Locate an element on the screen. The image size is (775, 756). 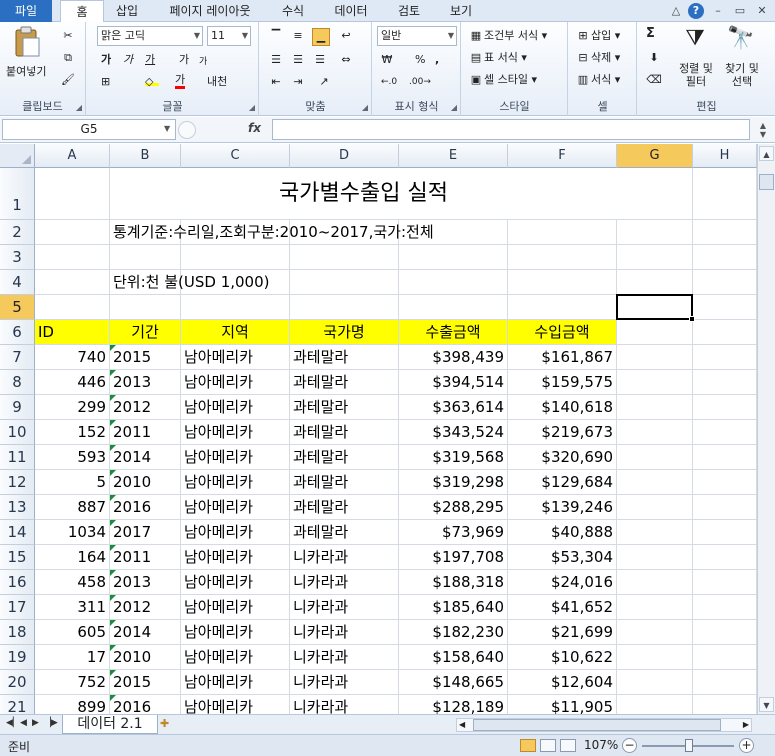
italic-button: 가 is located at coordinates (128, 60).